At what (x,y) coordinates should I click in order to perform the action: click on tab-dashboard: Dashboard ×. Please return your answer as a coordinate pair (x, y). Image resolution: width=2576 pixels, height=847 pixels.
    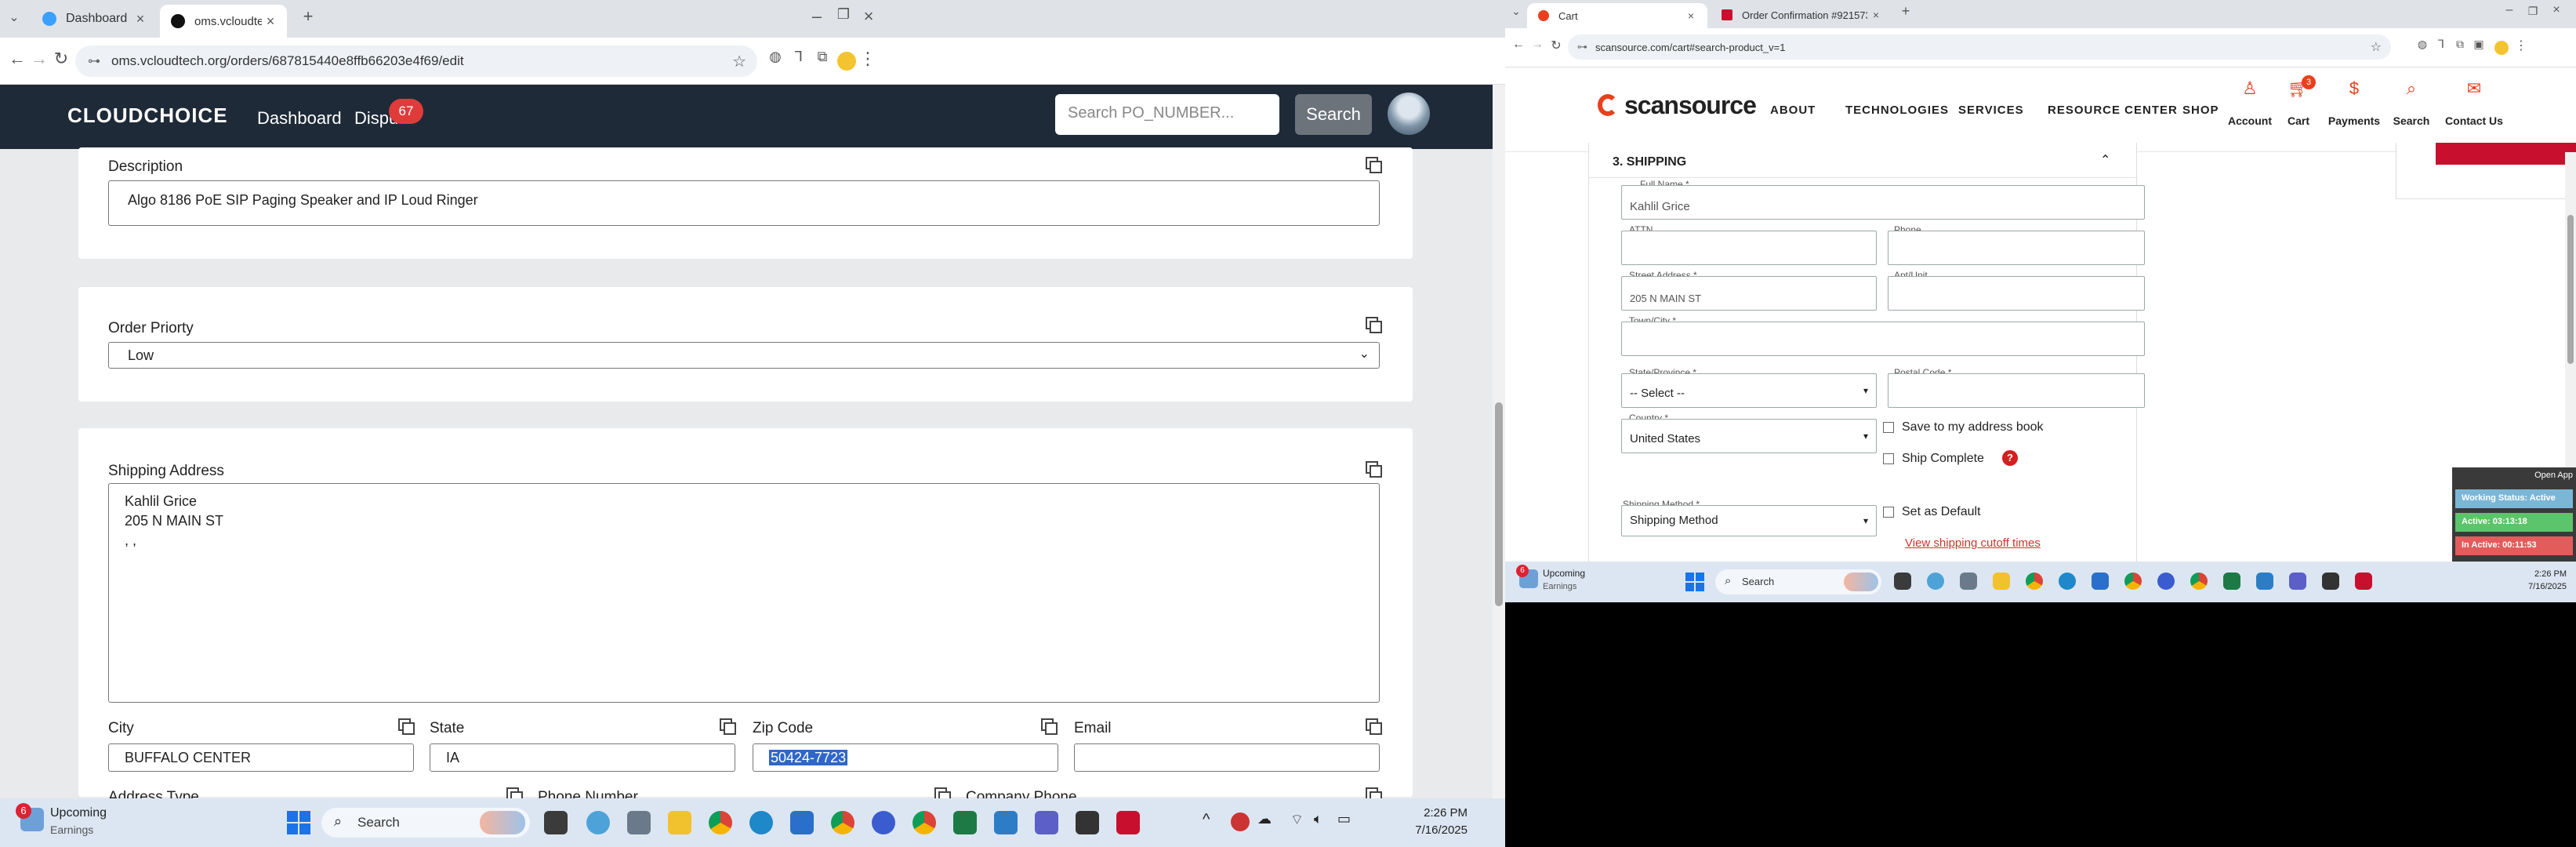
    Looking at the image, I should click on (94, 19).